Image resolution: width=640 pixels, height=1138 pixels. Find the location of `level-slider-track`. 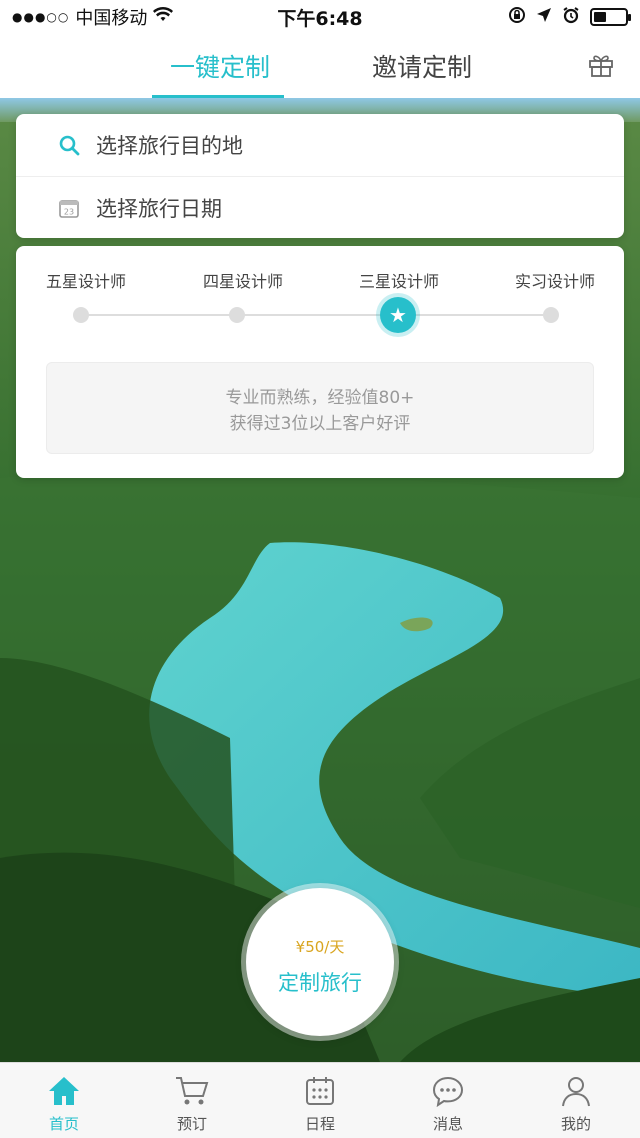

level-slider-track is located at coordinates (316, 315).